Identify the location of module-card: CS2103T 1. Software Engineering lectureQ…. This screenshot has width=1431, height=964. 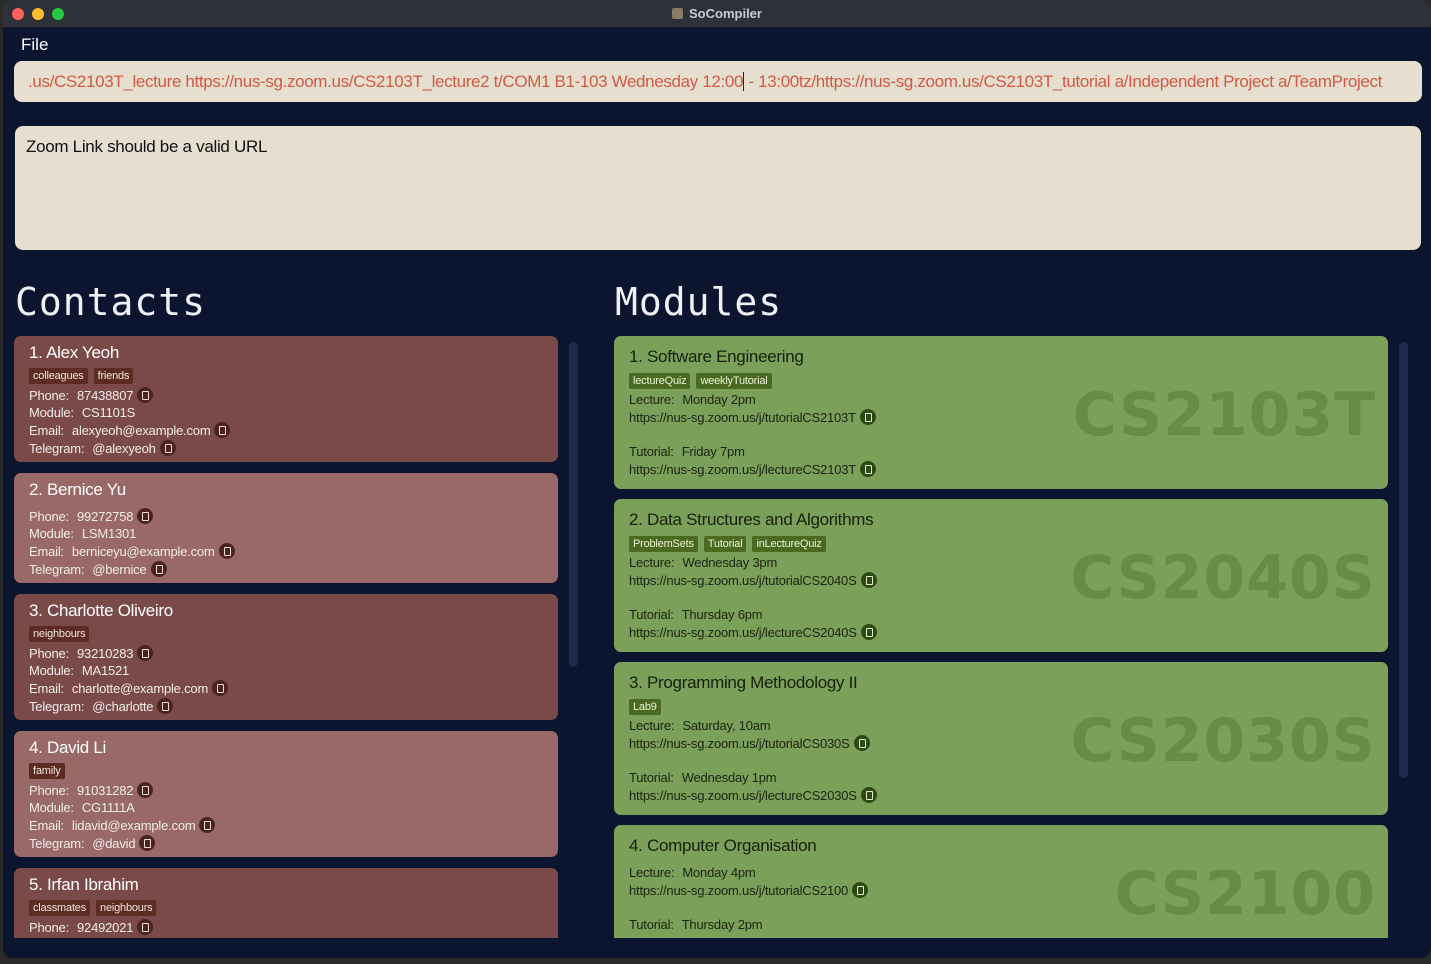
(1001, 412).